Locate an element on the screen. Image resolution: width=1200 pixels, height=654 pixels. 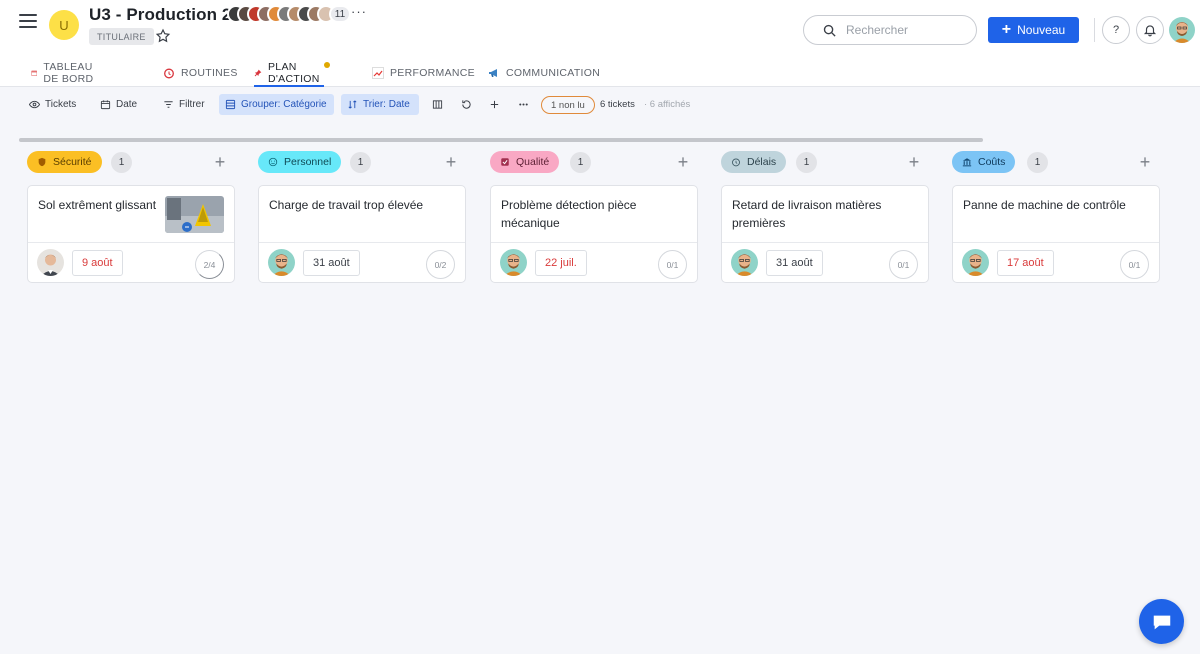
tab-label: COMMUNICATION is located at coordinates (553, 72).